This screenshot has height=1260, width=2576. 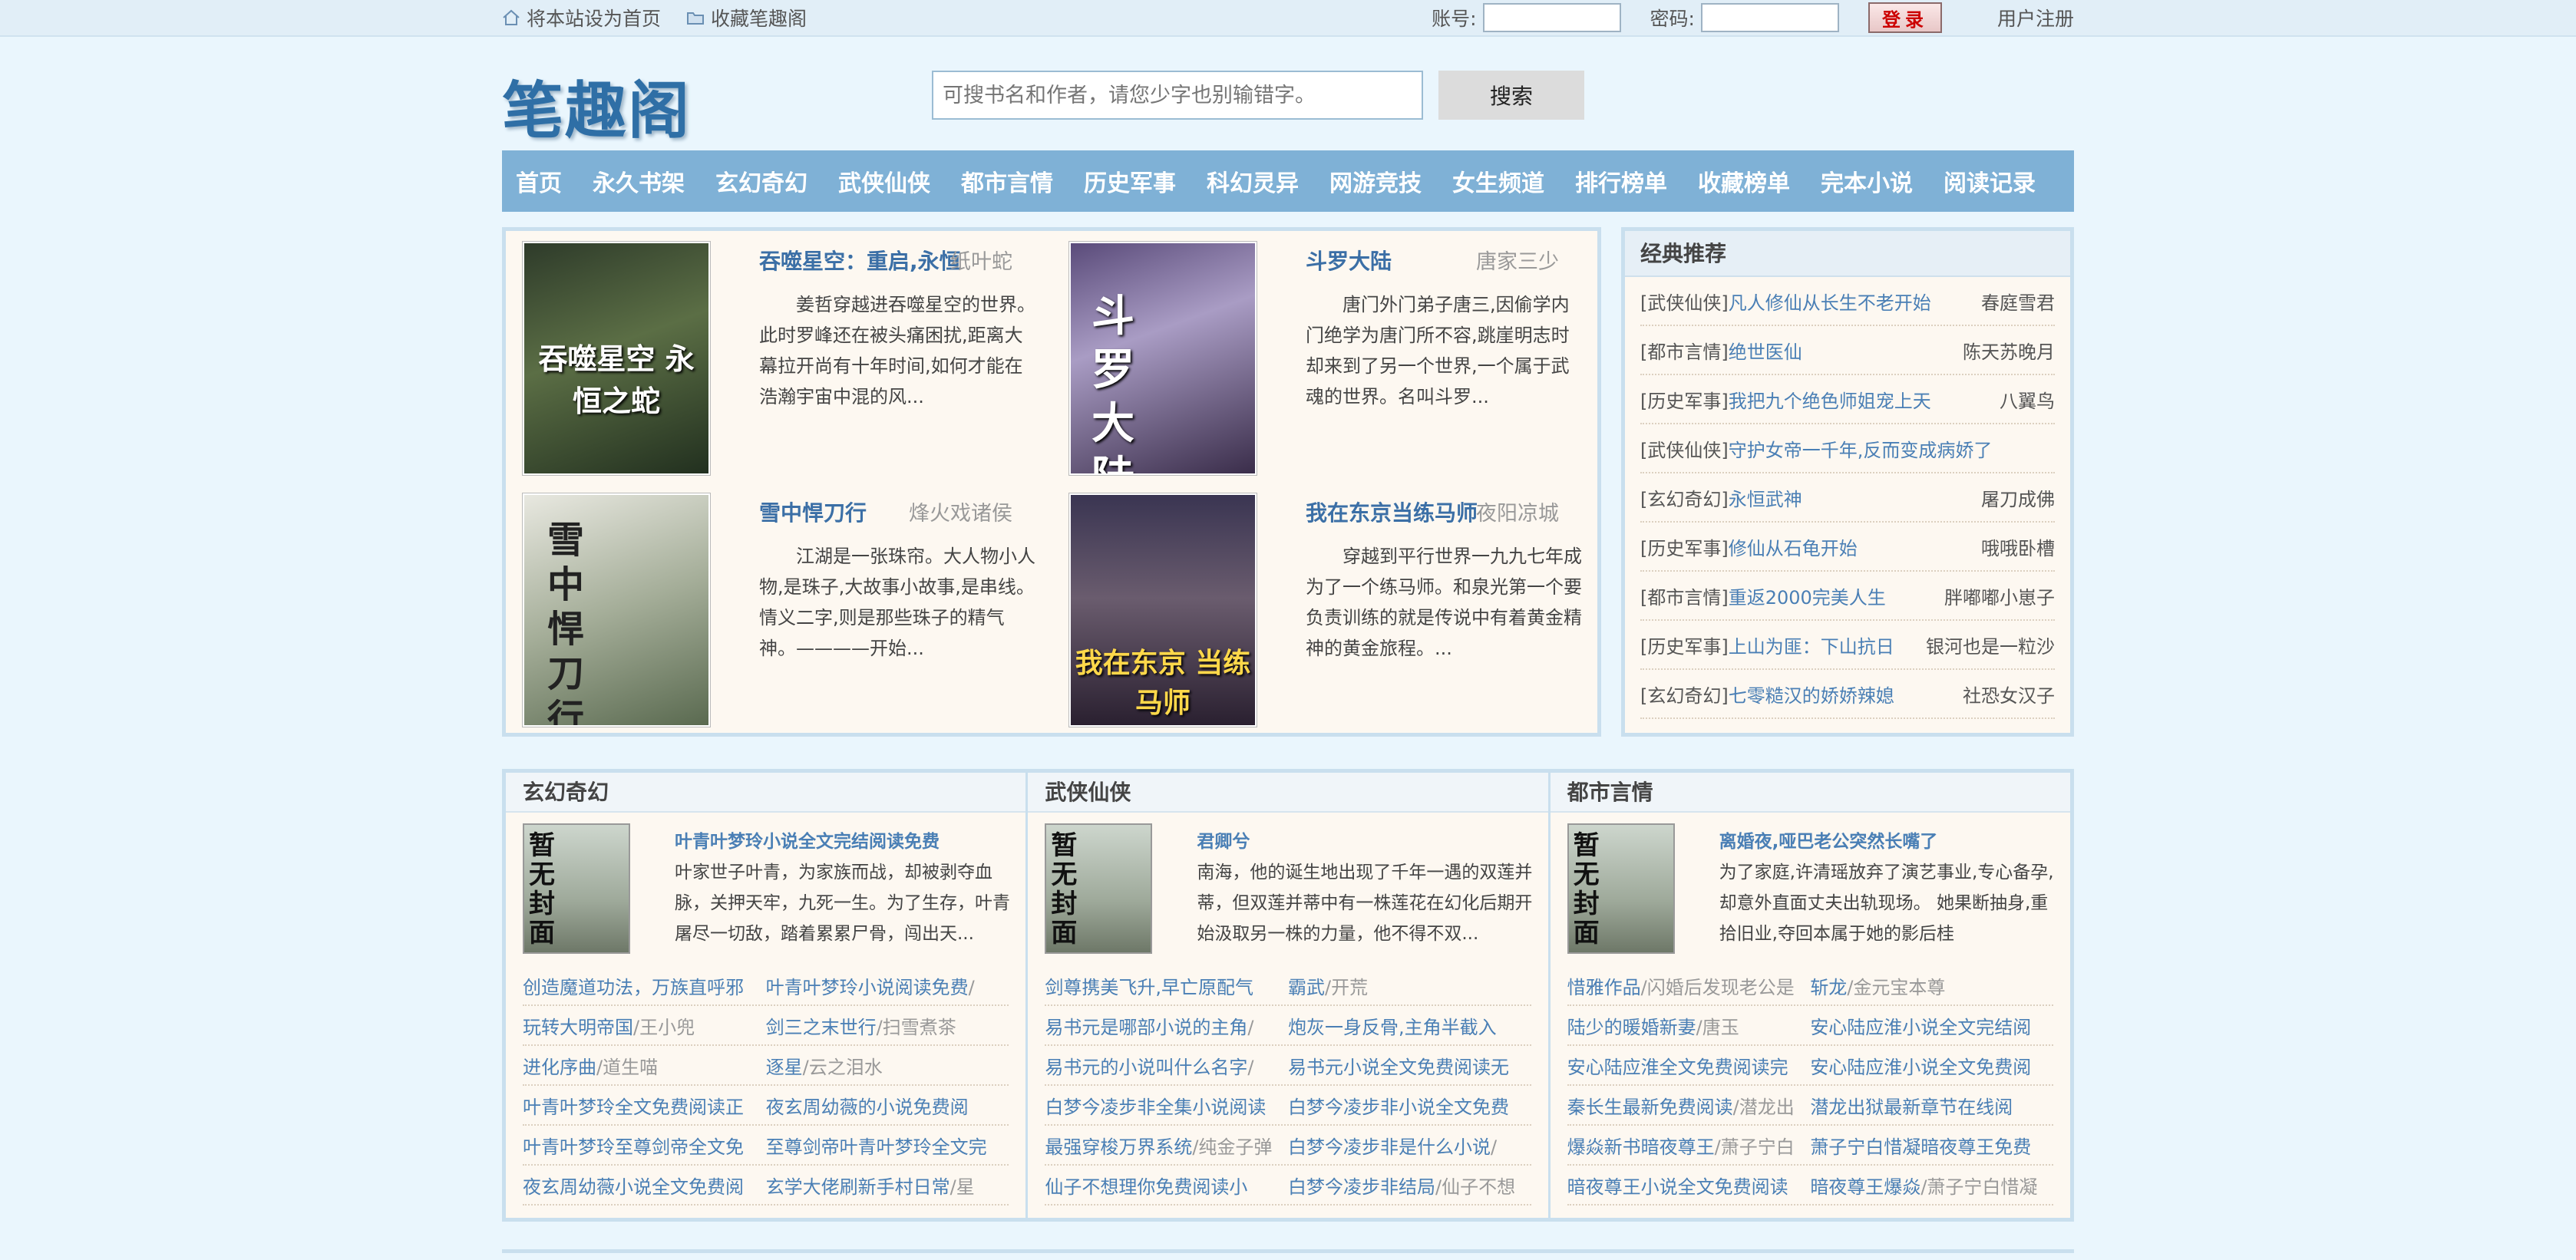 What do you see at coordinates (1392, 512) in the screenshot?
I see `book-title: 我在东京当练马师` at bounding box center [1392, 512].